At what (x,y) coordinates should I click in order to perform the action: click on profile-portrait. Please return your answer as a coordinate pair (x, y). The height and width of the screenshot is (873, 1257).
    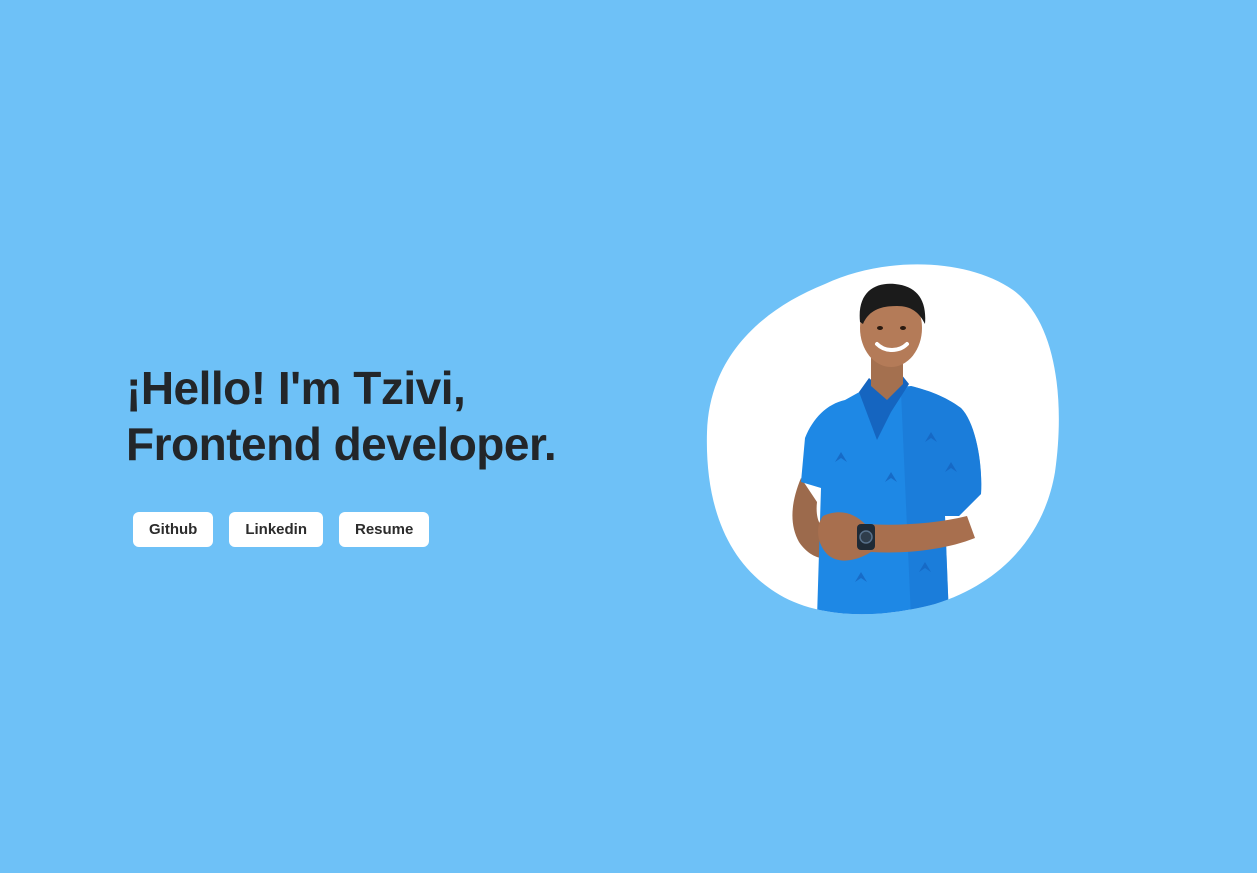
    Looking at the image, I should click on (883, 439).